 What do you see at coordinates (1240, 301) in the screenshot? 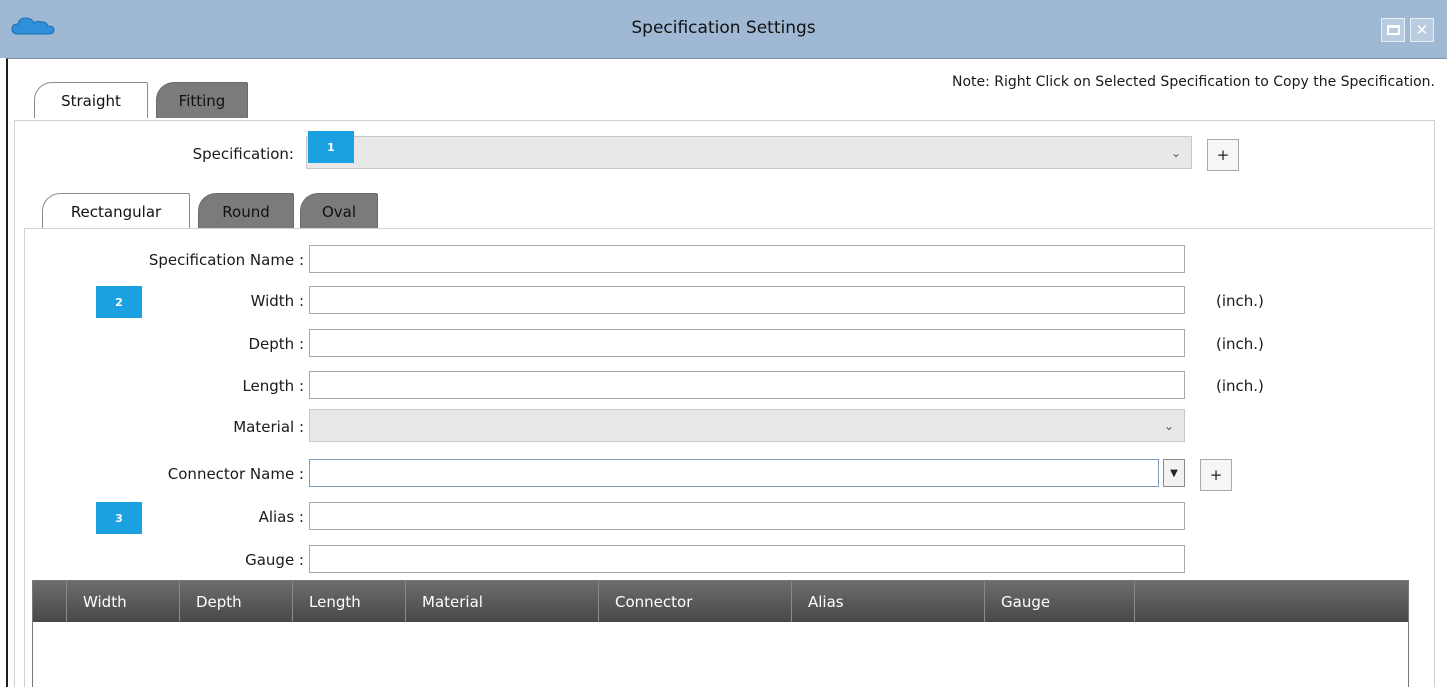
I see `width-unit: (inch.)` at bounding box center [1240, 301].